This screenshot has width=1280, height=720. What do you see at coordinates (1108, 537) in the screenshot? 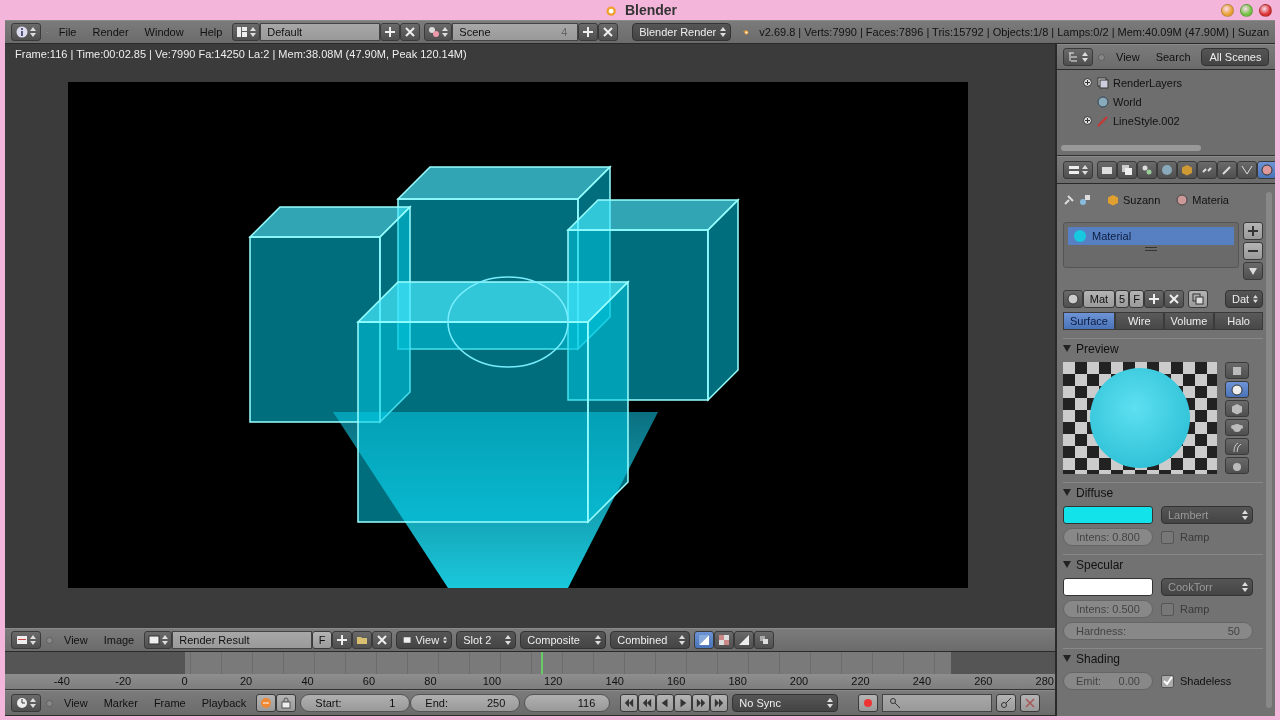
I see `intensity-field: Intens: 0.800` at bounding box center [1108, 537].